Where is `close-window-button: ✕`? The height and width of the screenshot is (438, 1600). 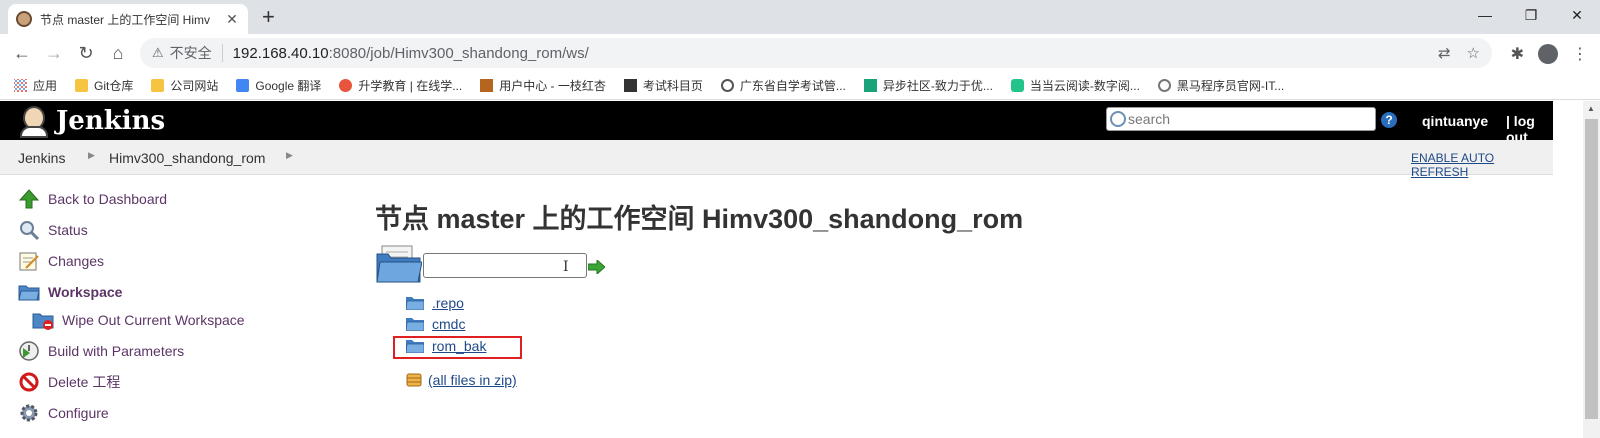
close-window-button: ✕ is located at coordinates (1577, 15).